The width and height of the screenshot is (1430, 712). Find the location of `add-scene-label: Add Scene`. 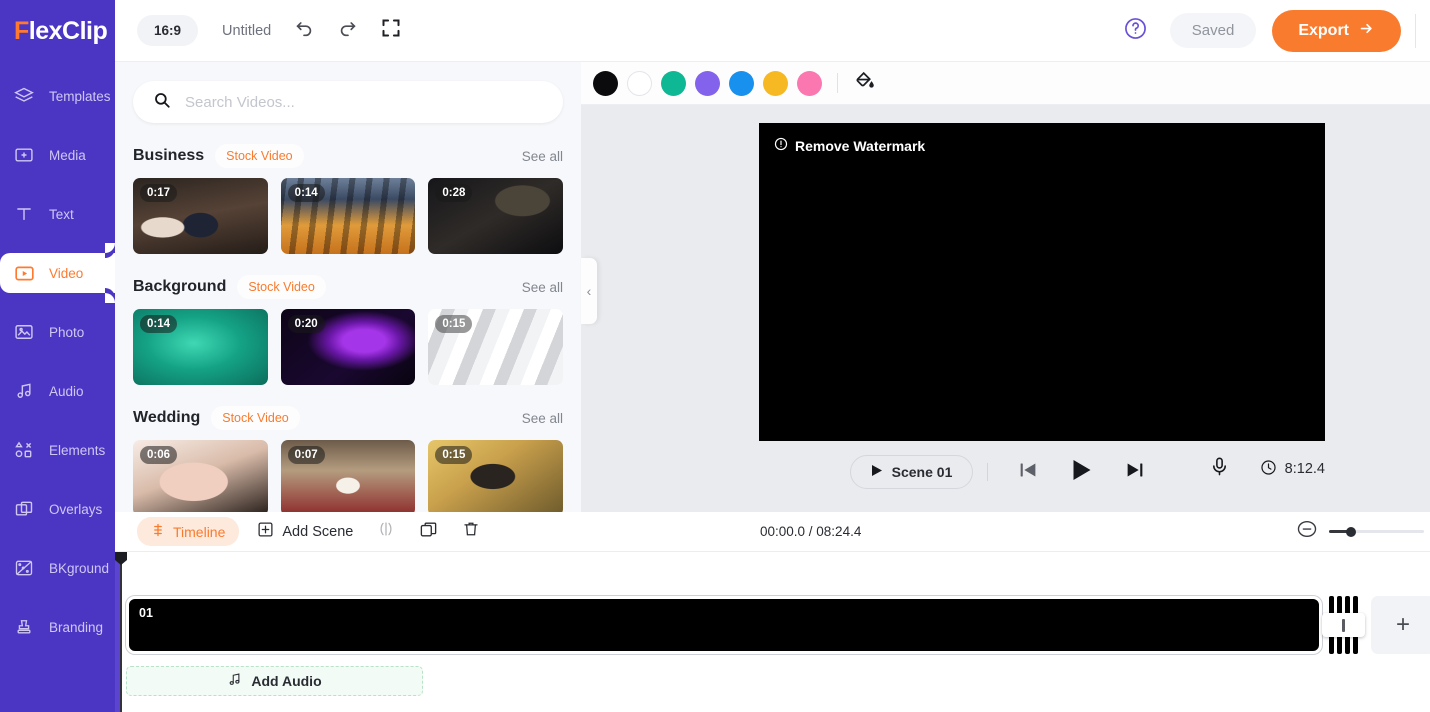

add-scene-label: Add Scene is located at coordinates (318, 531).